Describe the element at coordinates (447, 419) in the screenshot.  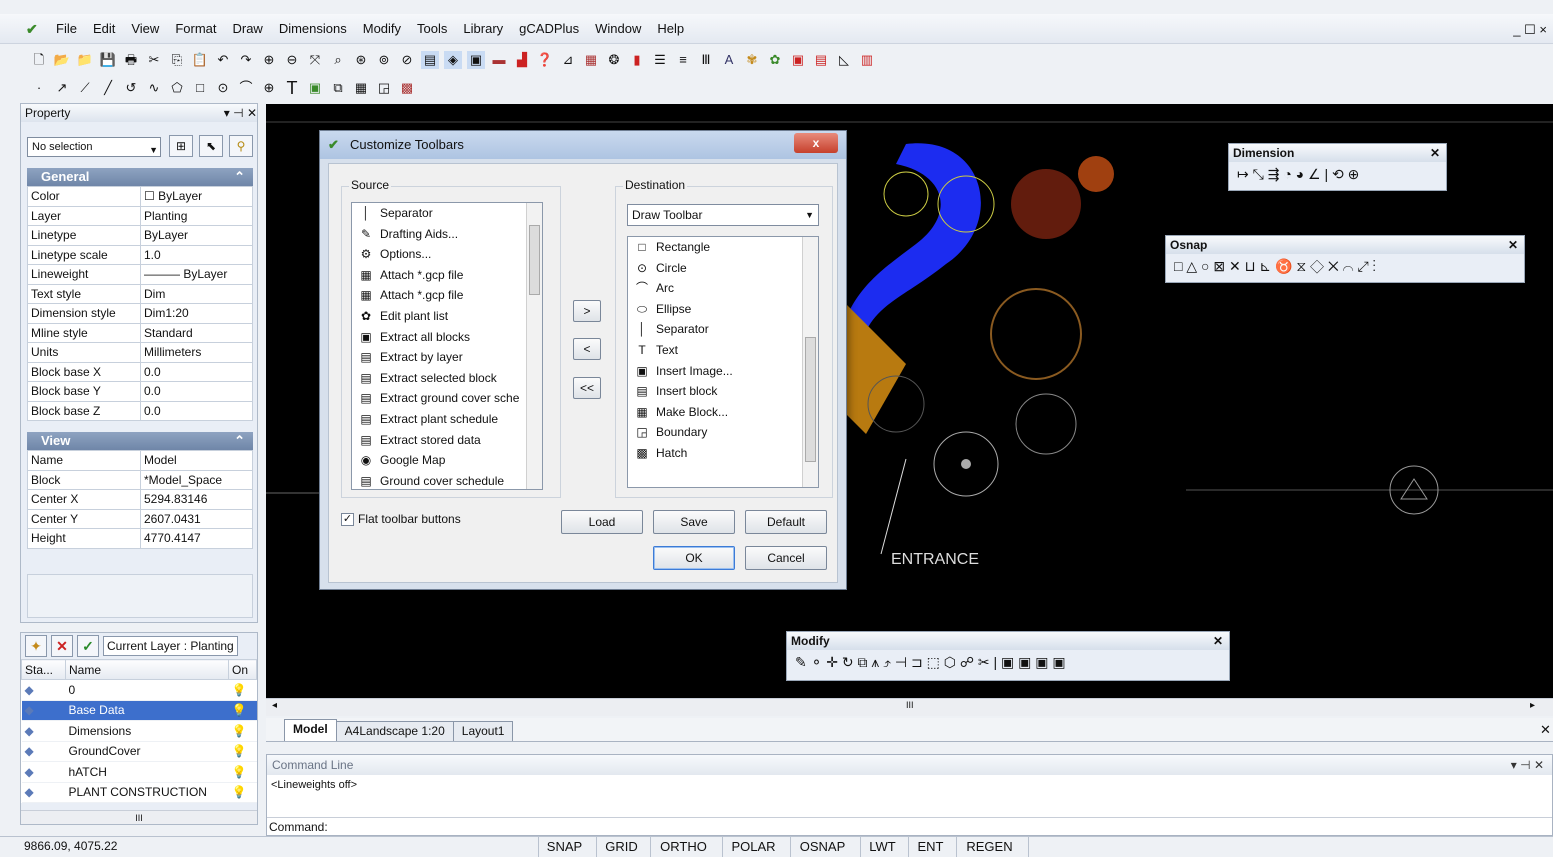
I see `source-list-item: ▤ Extract plant schedule` at that location.